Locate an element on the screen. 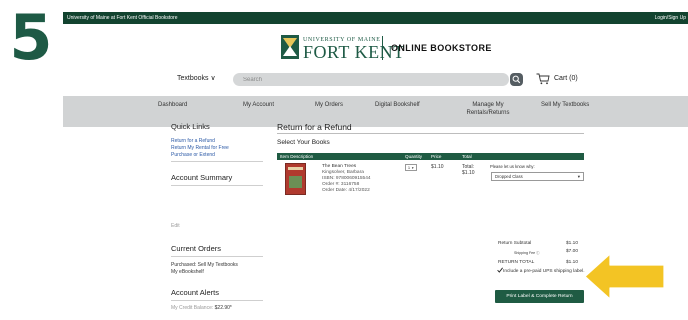  book-isbn: ISBN: 9780060915544 is located at coordinates (346, 178).